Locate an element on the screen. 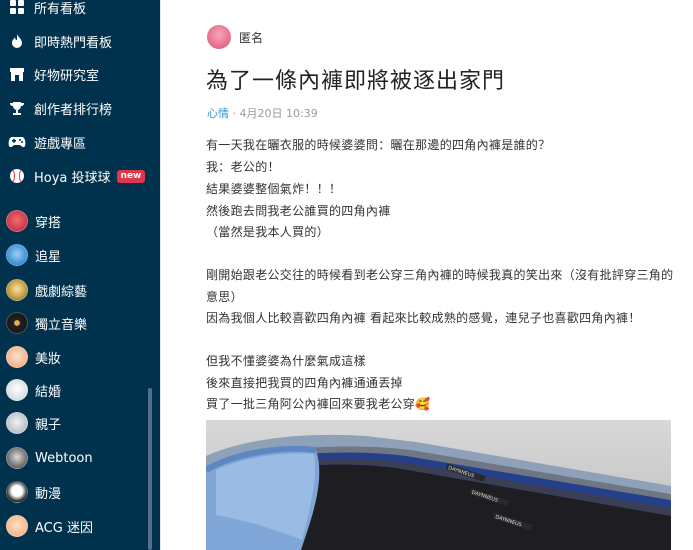 The image size is (693, 550). sidebar-item-acg-meme: ACG 迷因 is located at coordinates (75, 526).